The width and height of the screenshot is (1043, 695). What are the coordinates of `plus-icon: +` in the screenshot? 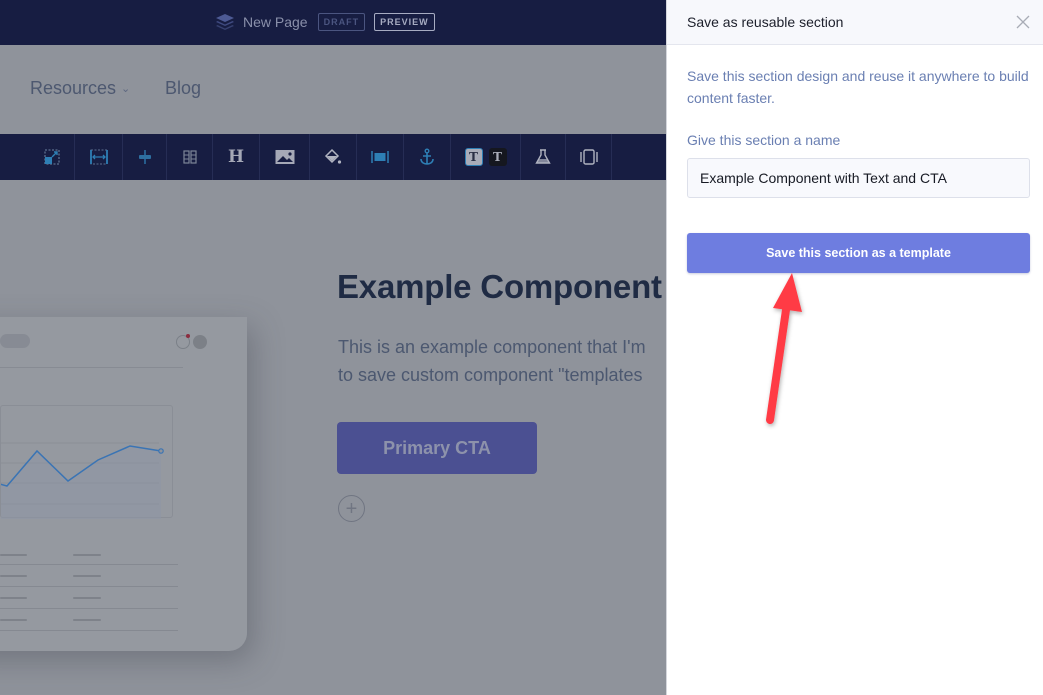 It's located at (351, 508).